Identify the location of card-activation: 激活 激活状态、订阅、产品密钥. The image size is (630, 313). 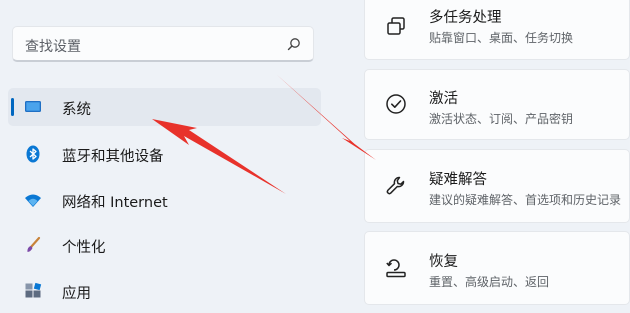
(497, 104).